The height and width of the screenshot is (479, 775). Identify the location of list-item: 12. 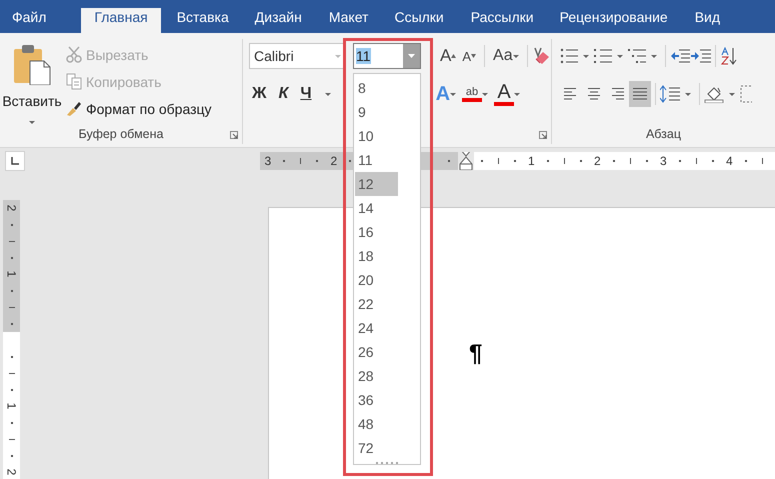
(376, 184).